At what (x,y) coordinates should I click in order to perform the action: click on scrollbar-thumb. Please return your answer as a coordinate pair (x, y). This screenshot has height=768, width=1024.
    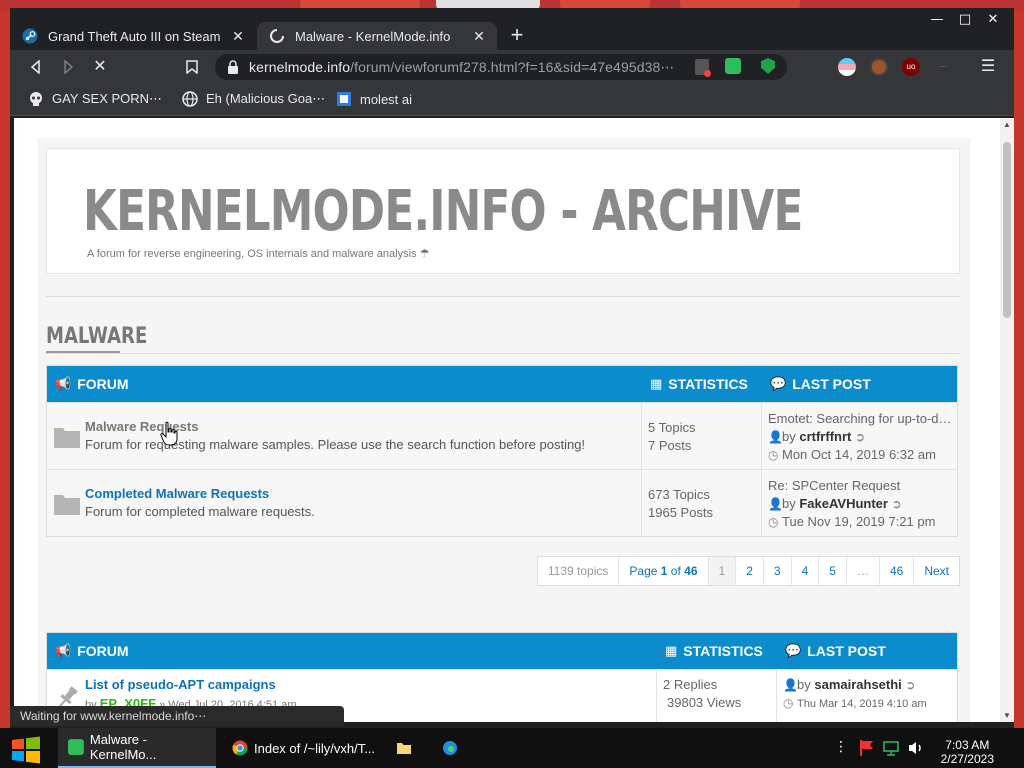
    Looking at the image, I should click on (1007, 230).